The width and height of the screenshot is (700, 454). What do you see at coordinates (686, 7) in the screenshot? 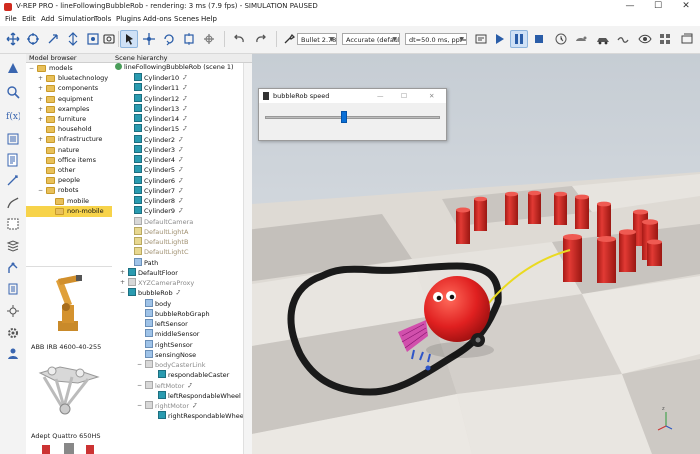
I see `close-button: ✕` at bounding box center [686, 7].